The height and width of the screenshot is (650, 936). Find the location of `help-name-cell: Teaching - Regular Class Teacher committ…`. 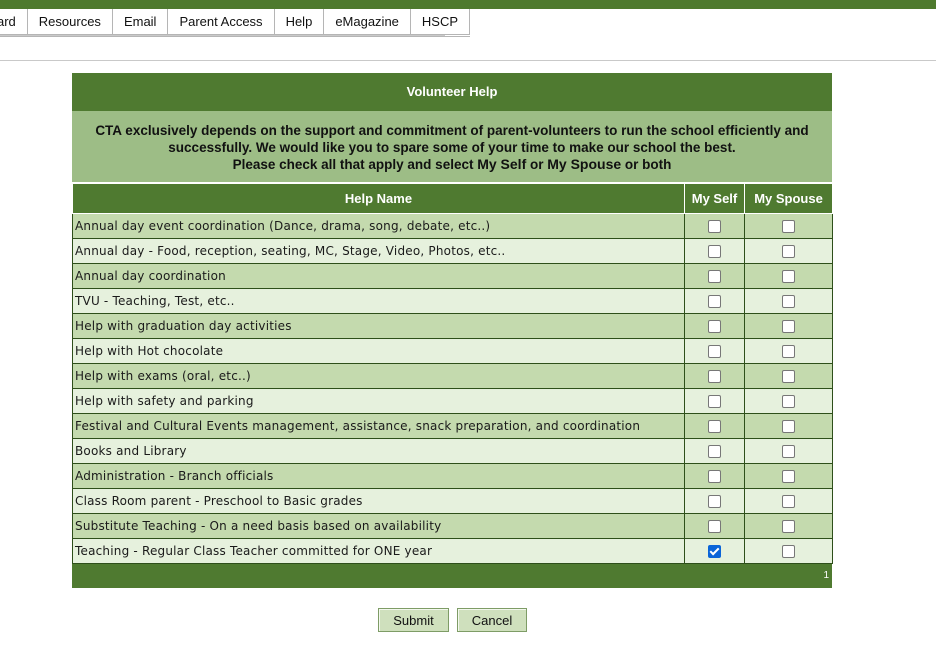

help-name-cell: Teaching - Regular Class Teacher committ… is located at coordinates (378, 551).